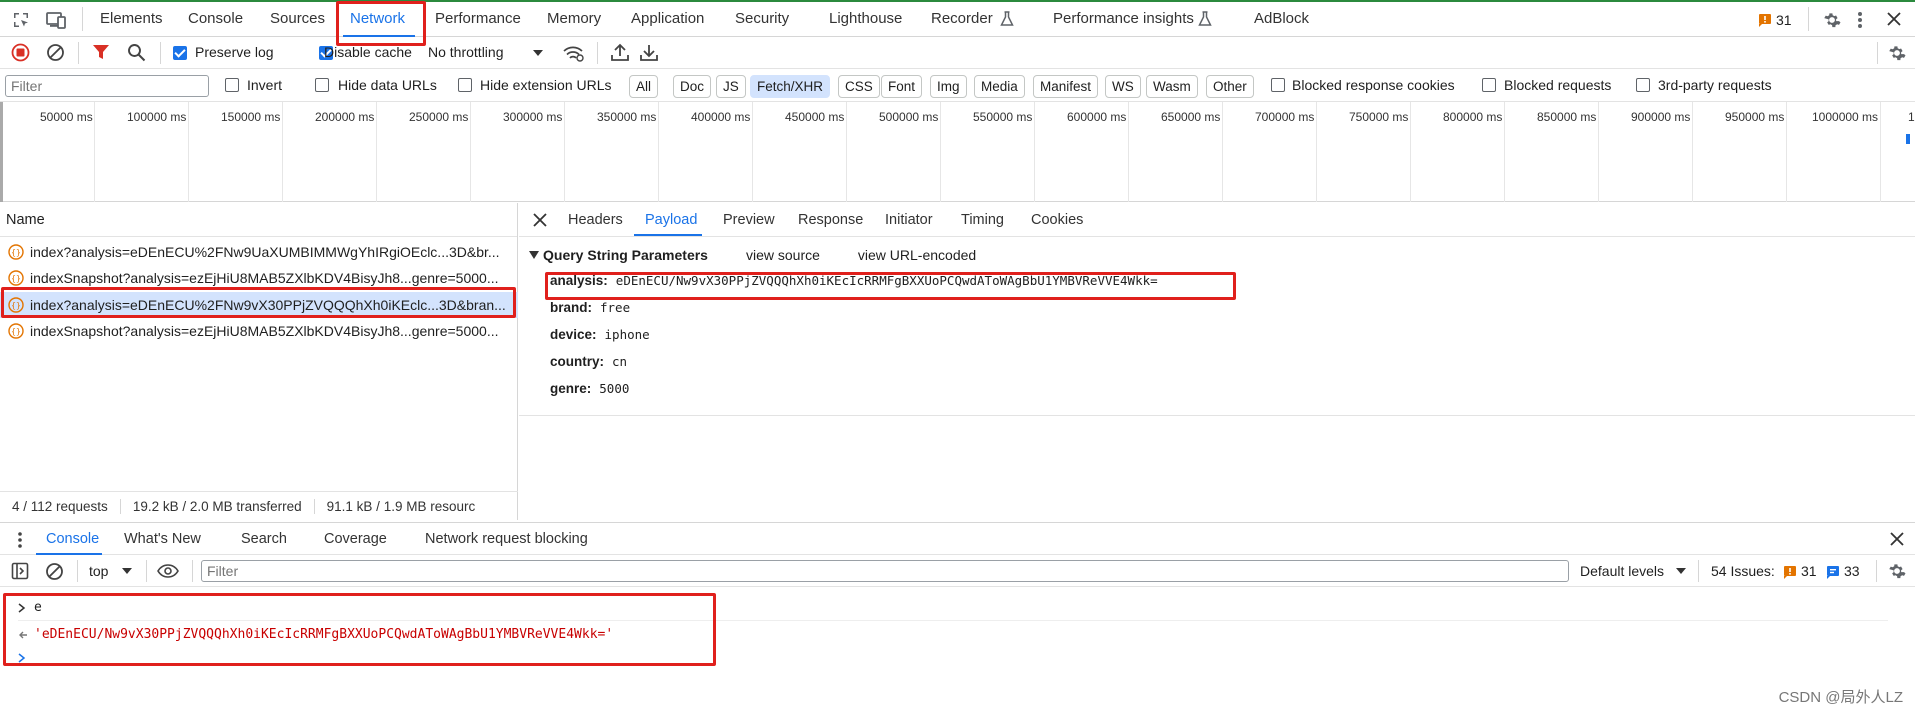  What do you see at coordinates (1066, 86) in the screenshot?
I see `type-filter-manifest: Manifest` at bounding box center [1066, 86].